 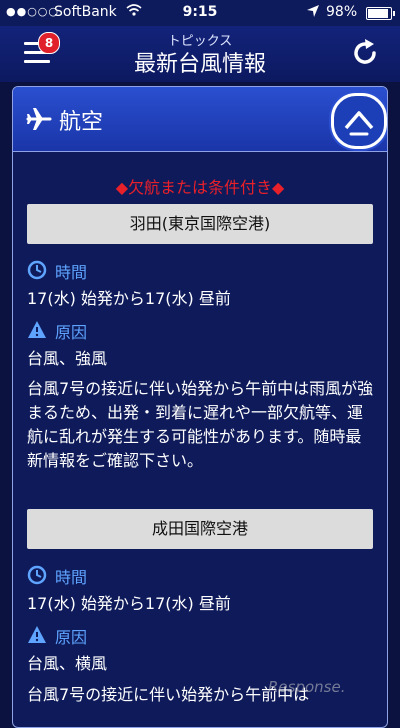 I want to click on refresh-icon, so click(x=365, y=51).